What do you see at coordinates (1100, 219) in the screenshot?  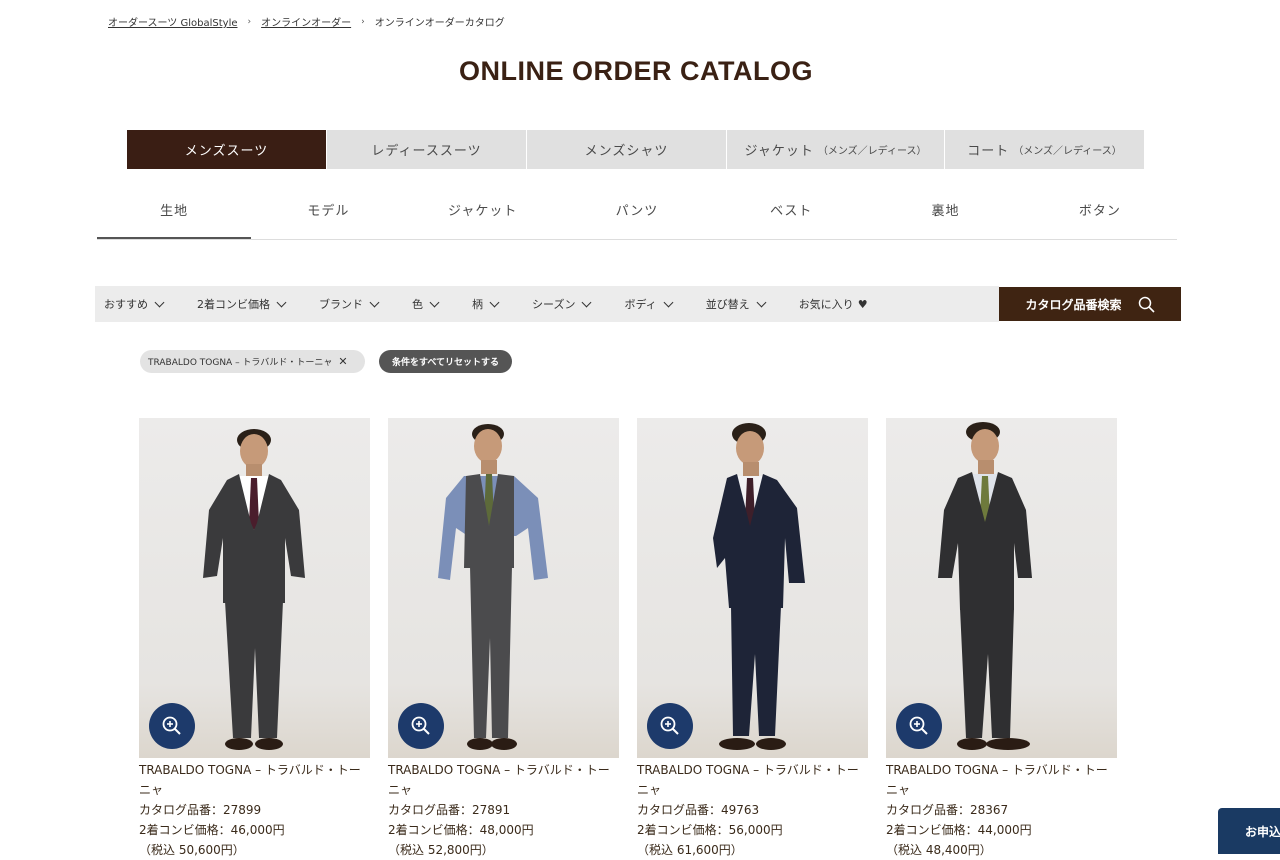 I see `subtab-buttons: ボタン` at bounding box center [1100, 219].